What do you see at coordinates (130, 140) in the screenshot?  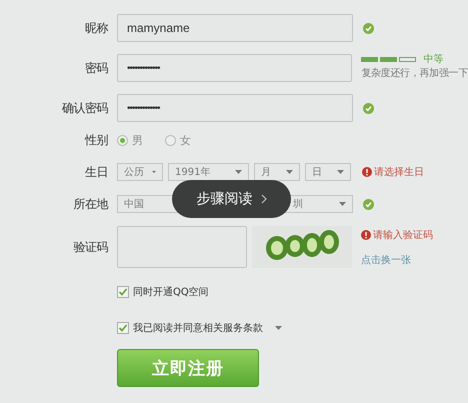 I see `radio-option: 男` at bounding box center [130, 140].